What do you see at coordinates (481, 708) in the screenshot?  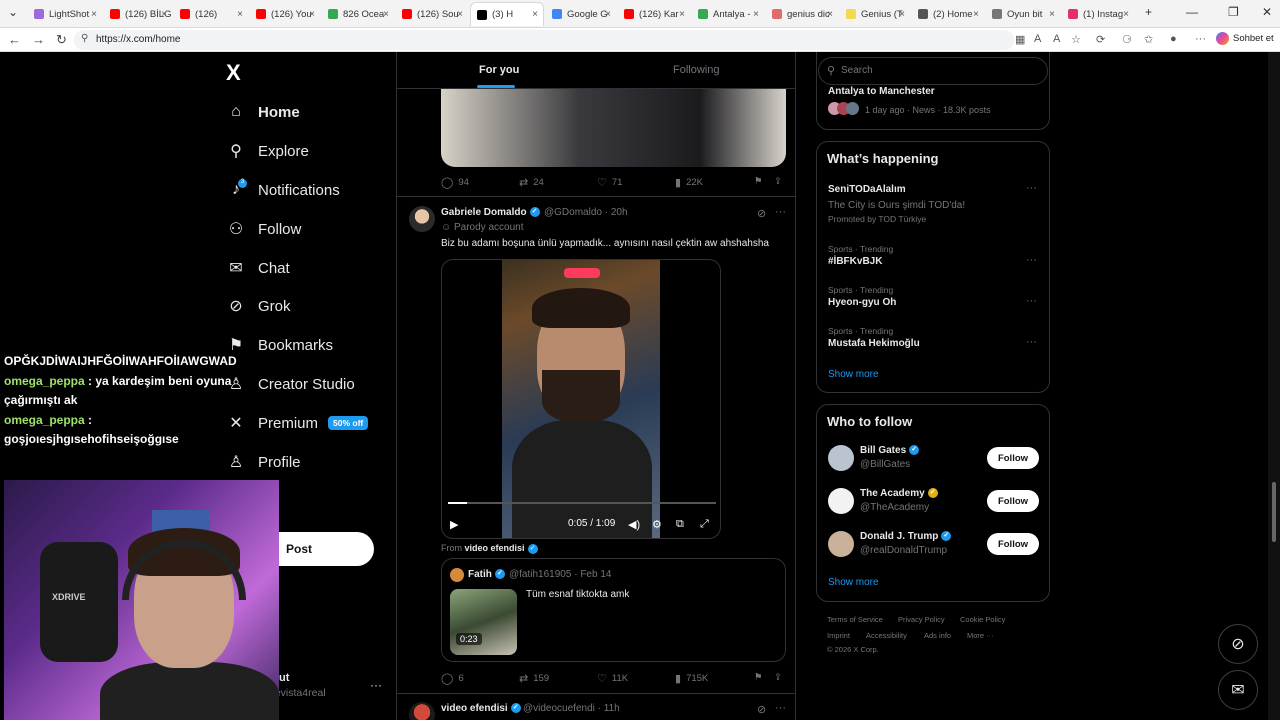 I see `next-post-author-name: video efendisi ✓` at bounding box center [481, 708].